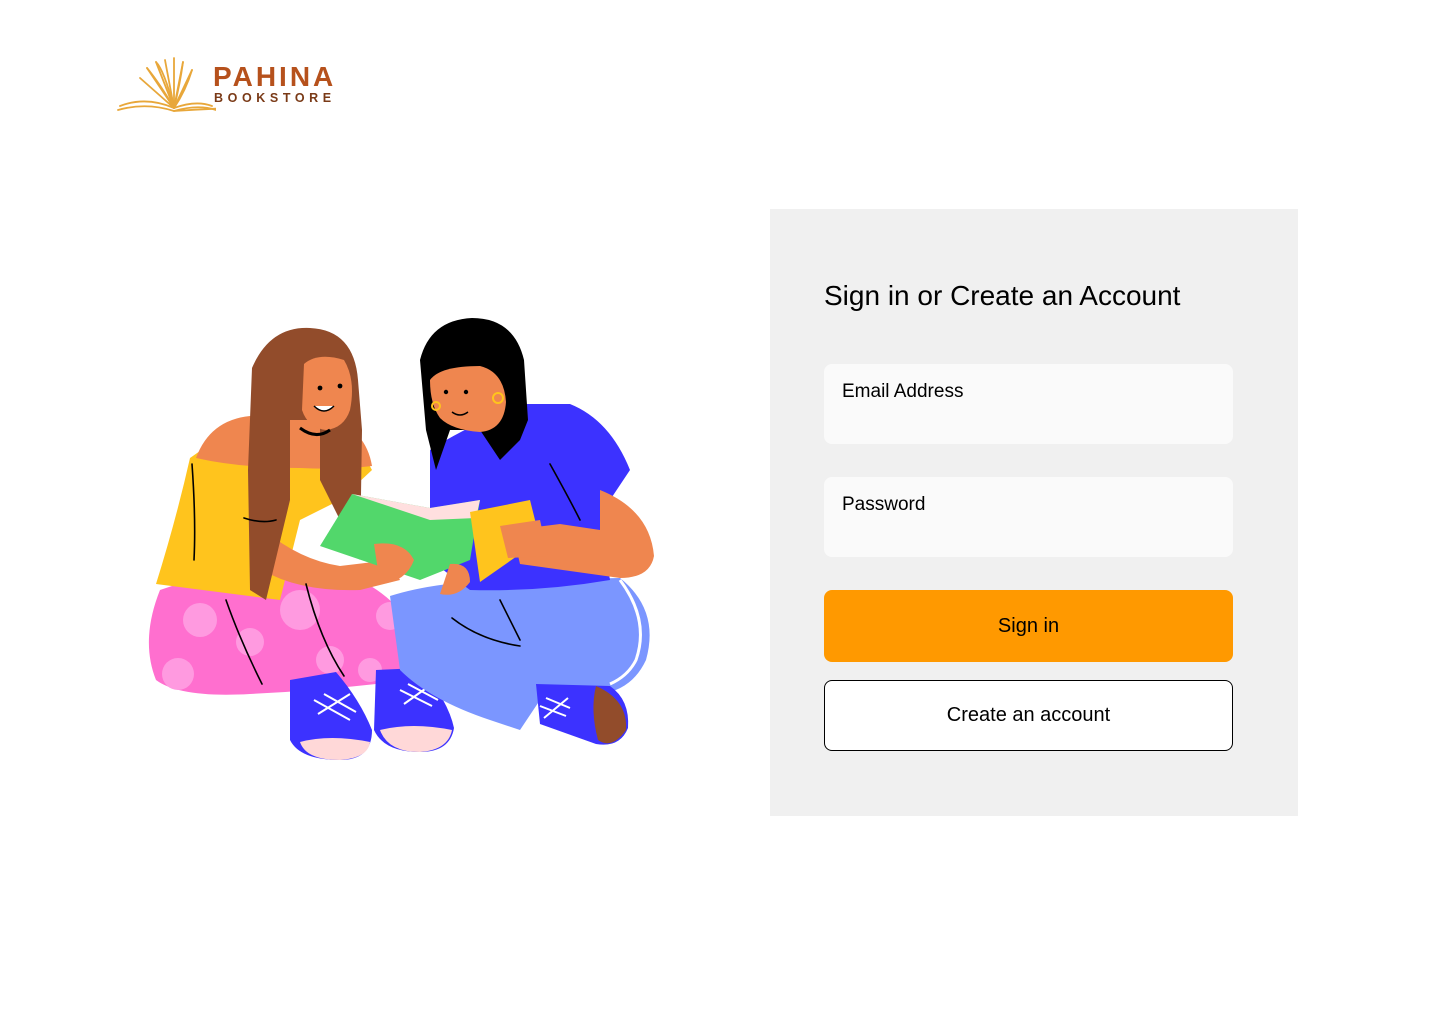 This screenshot has width=1440, height=1024. I want to click on email-input, so click(1028, 421).